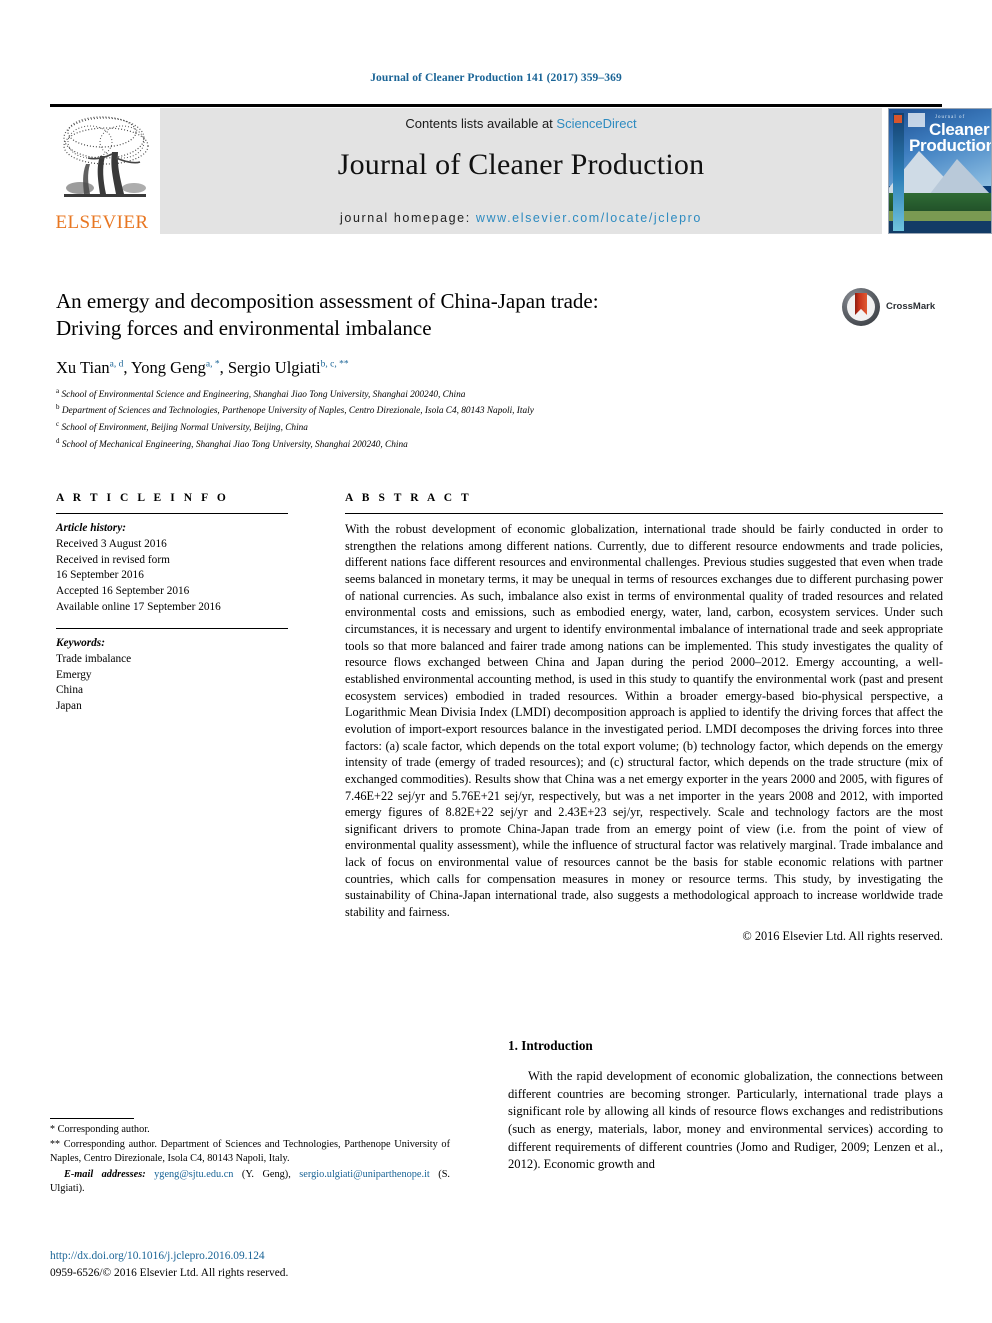  Describe the element at coordinates (69, 690) in the screenshot. I see `keyword-item: China` at that location.